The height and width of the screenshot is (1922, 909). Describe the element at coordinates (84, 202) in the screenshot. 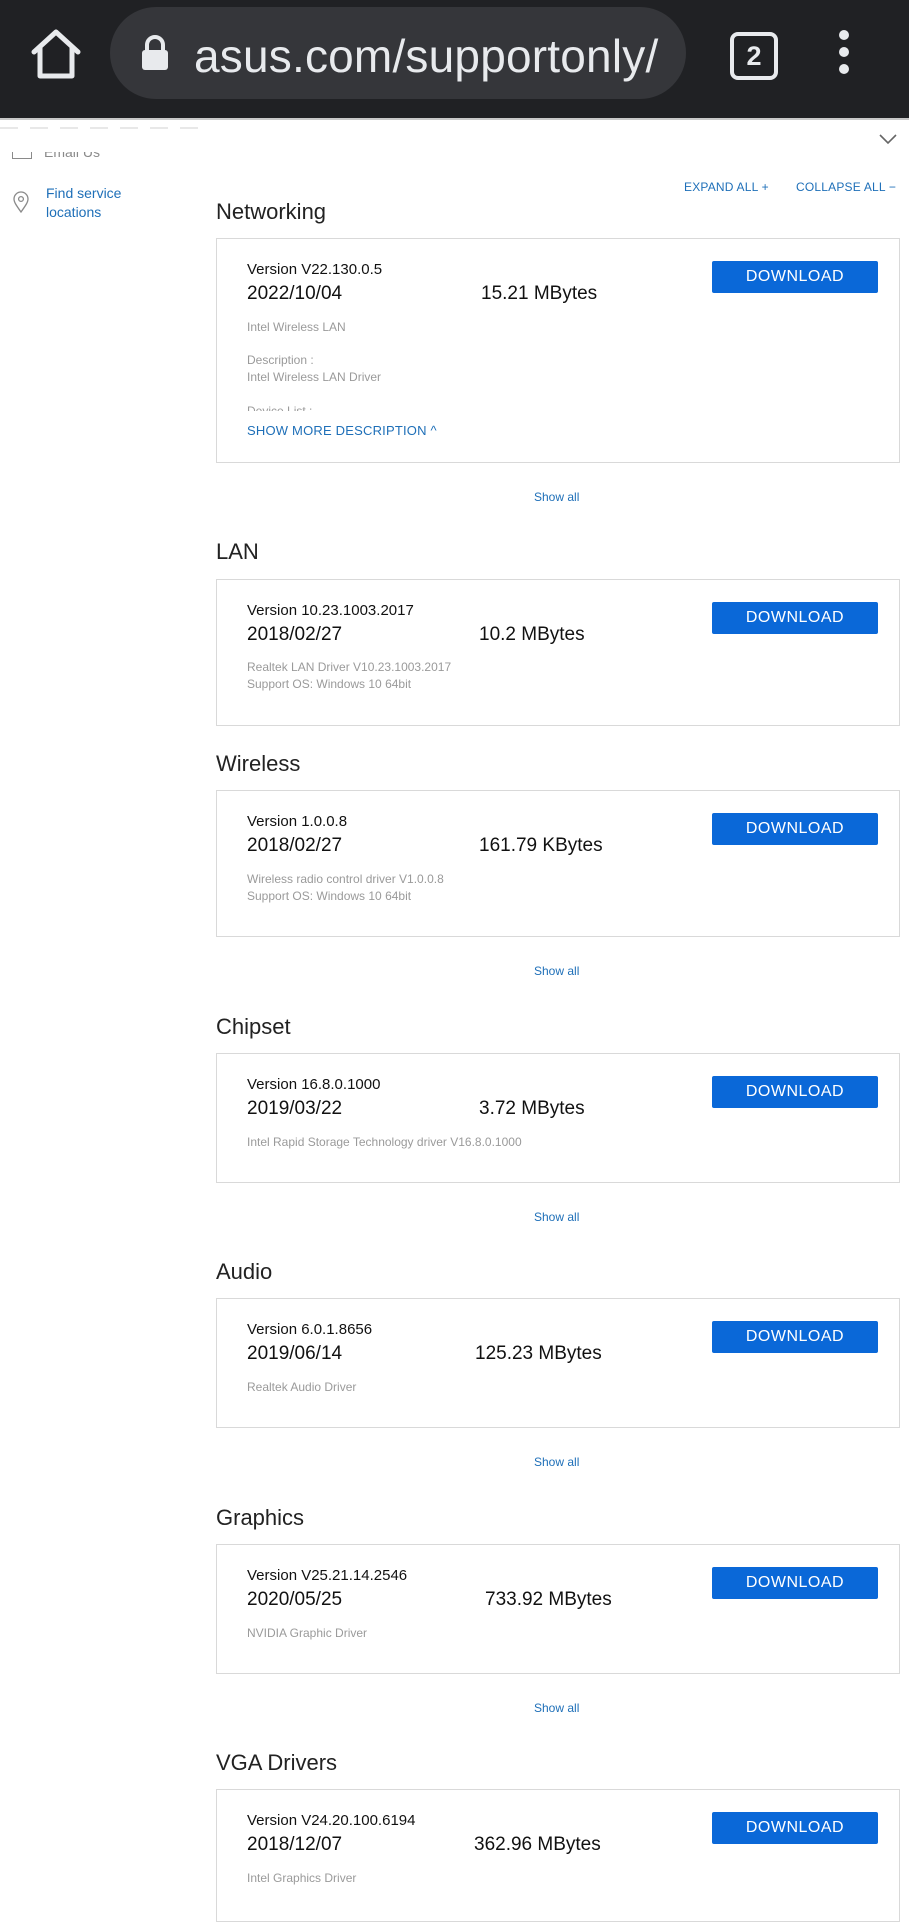

I see `find-service-label: Find service locations` at that location.